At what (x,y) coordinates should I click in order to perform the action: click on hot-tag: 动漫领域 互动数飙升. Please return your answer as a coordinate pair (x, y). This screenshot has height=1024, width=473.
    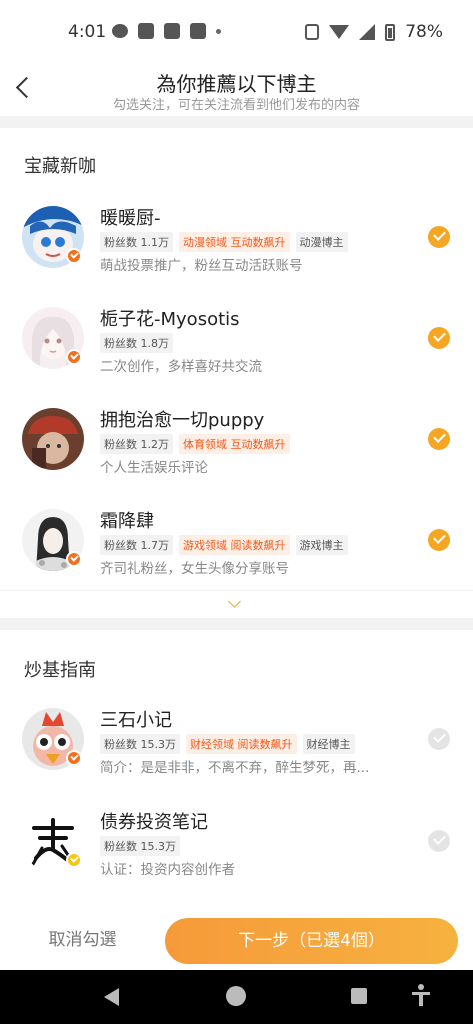
    Looking at the image, I should click on (234, 242).